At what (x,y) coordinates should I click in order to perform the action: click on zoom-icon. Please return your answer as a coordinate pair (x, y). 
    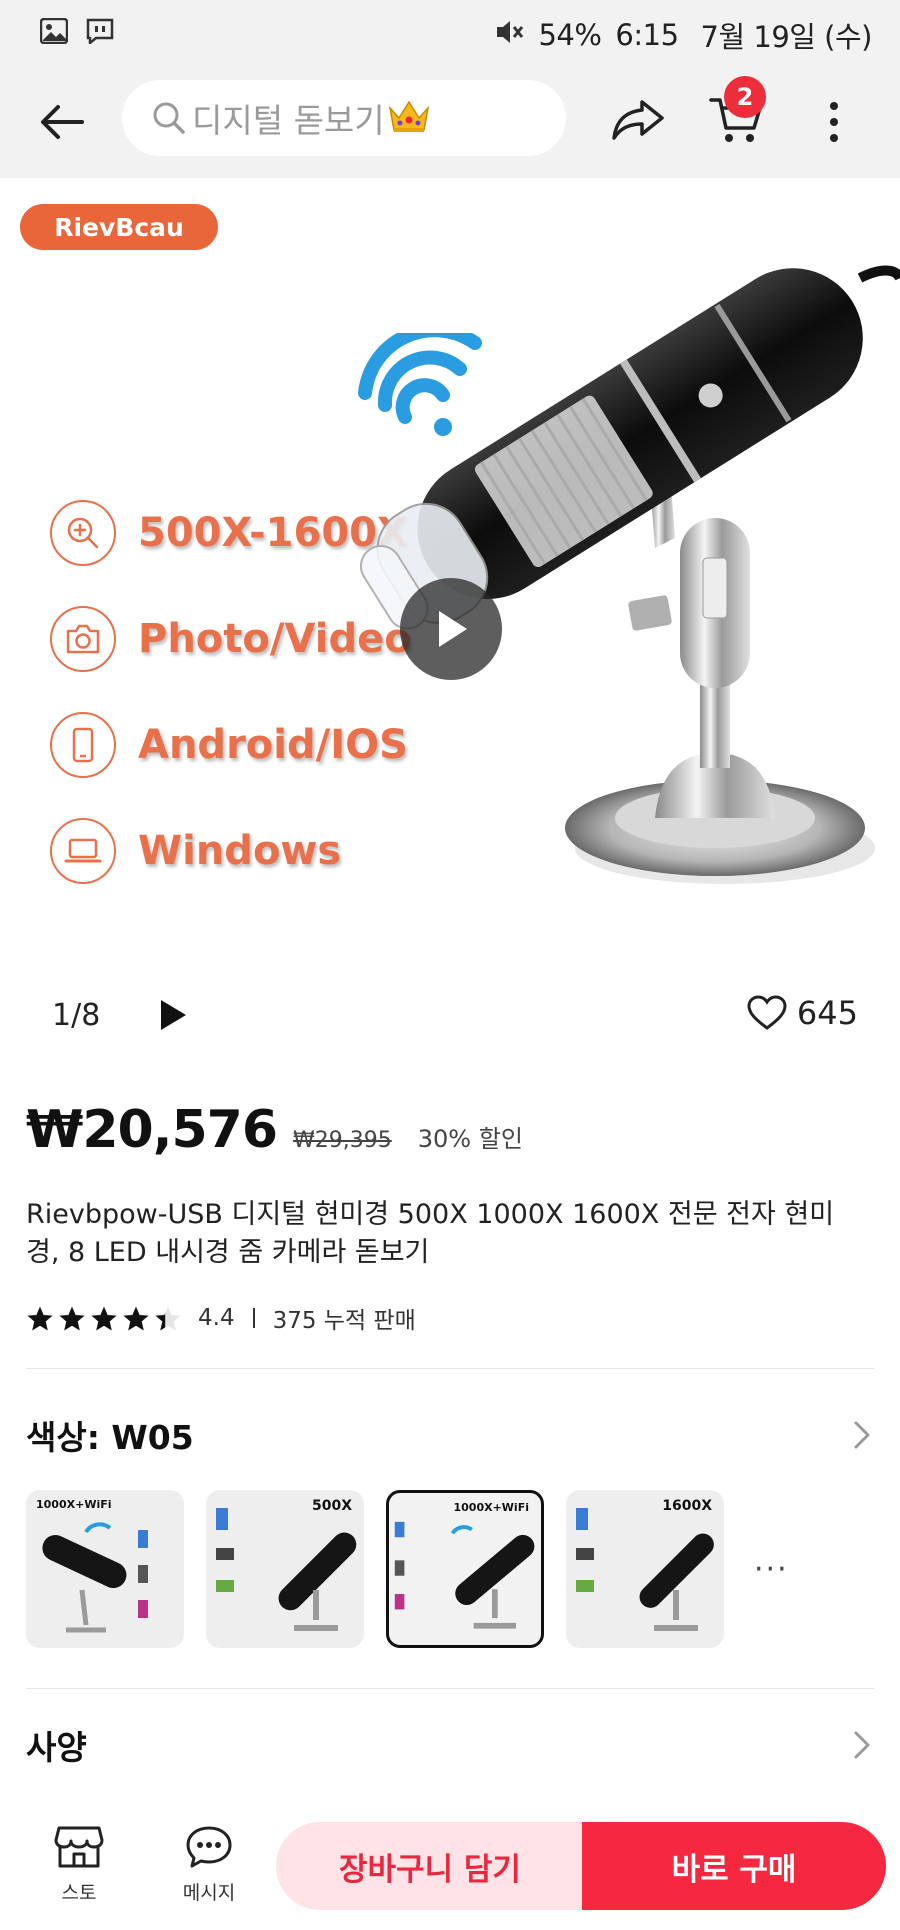
    Looking at the image, I should click on (83, 533).